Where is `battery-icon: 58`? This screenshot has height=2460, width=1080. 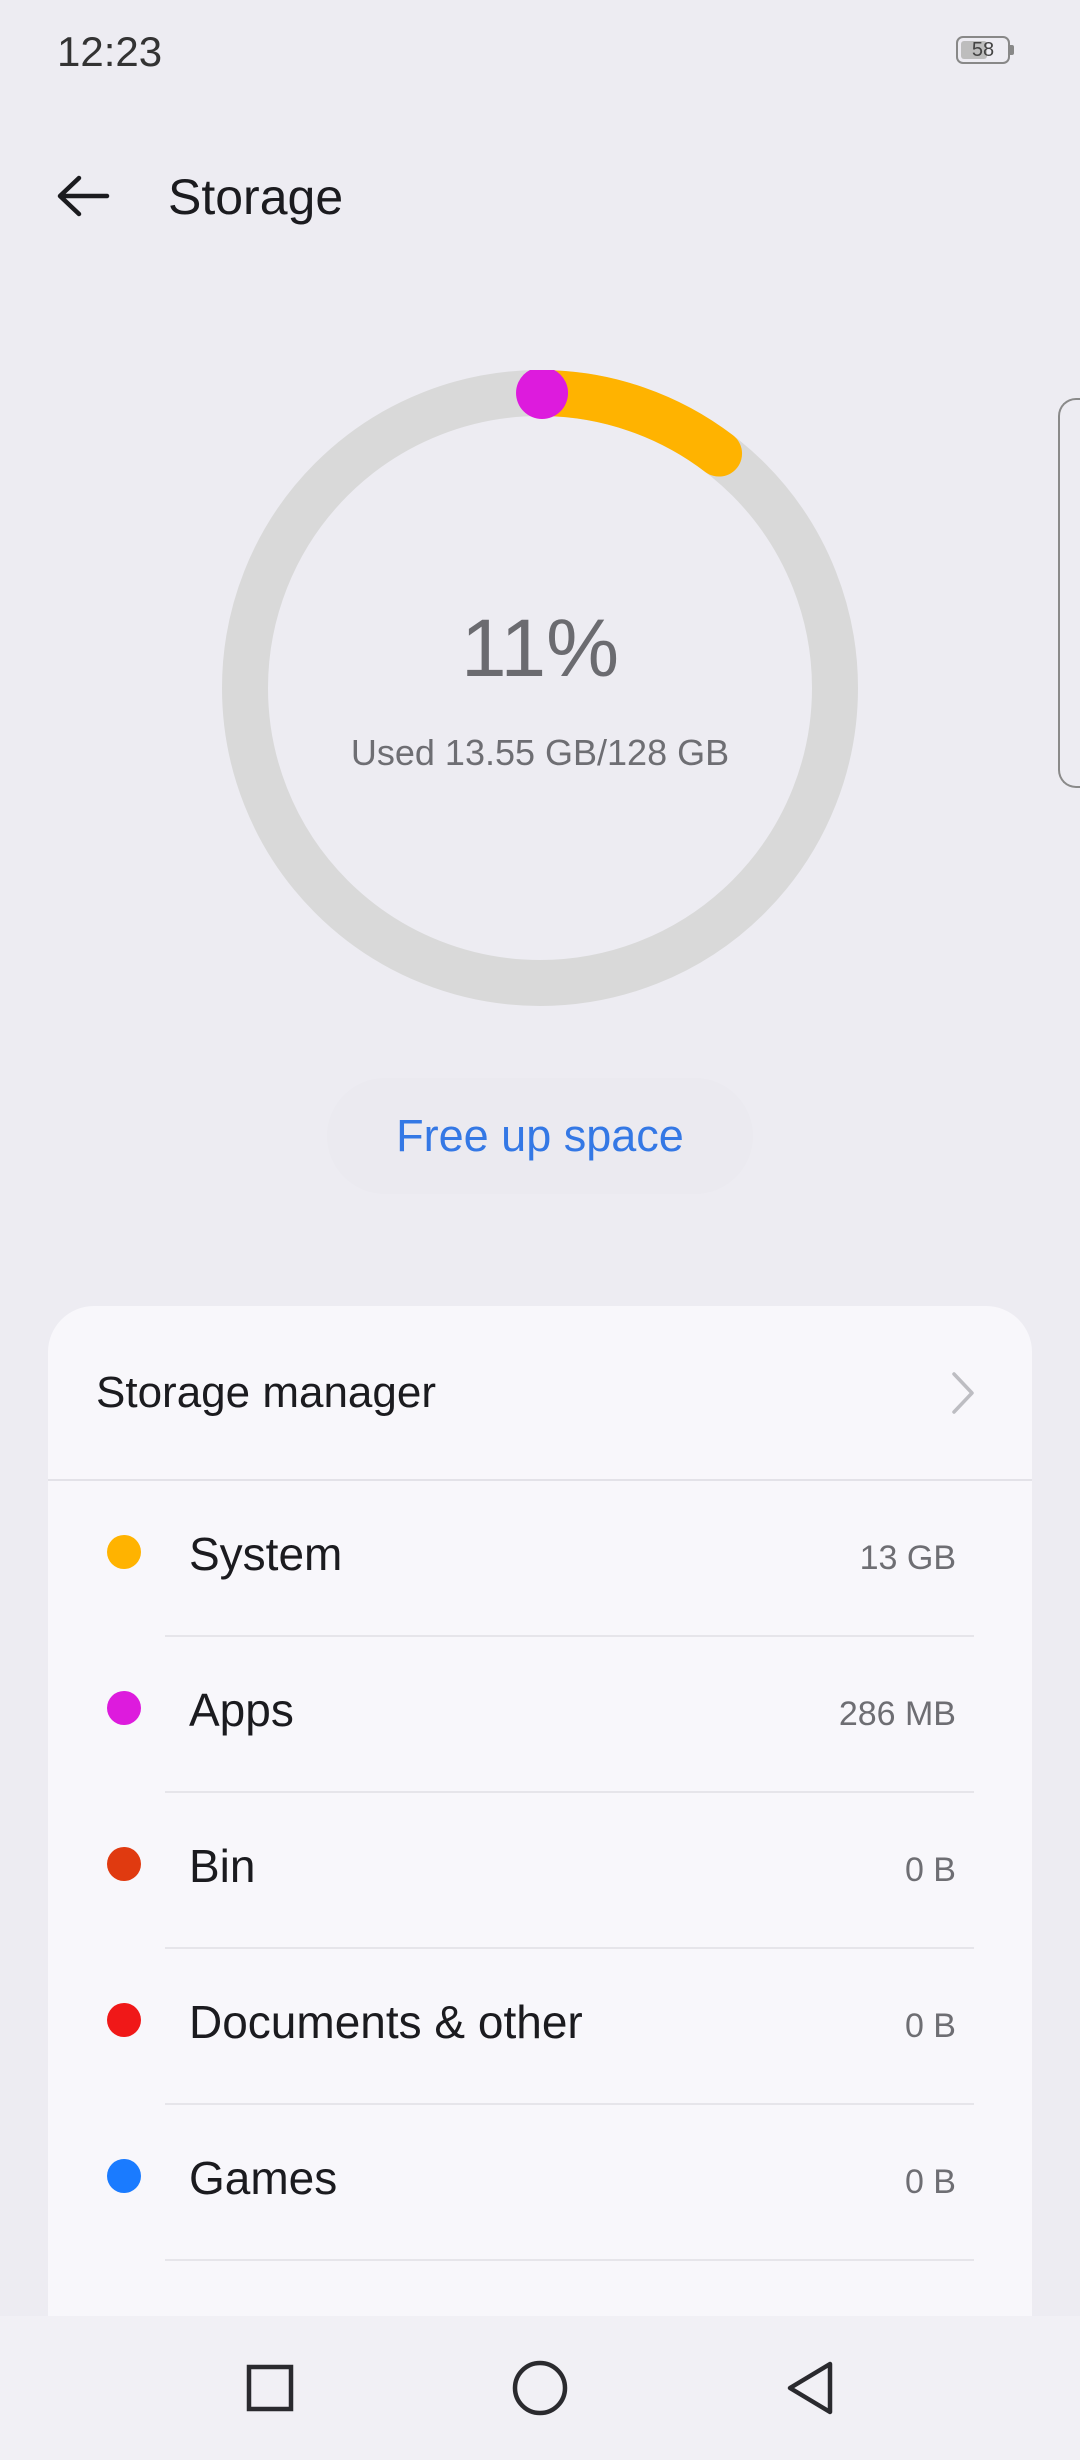
battery-icon: 58 is located at coordinates (985, 51).